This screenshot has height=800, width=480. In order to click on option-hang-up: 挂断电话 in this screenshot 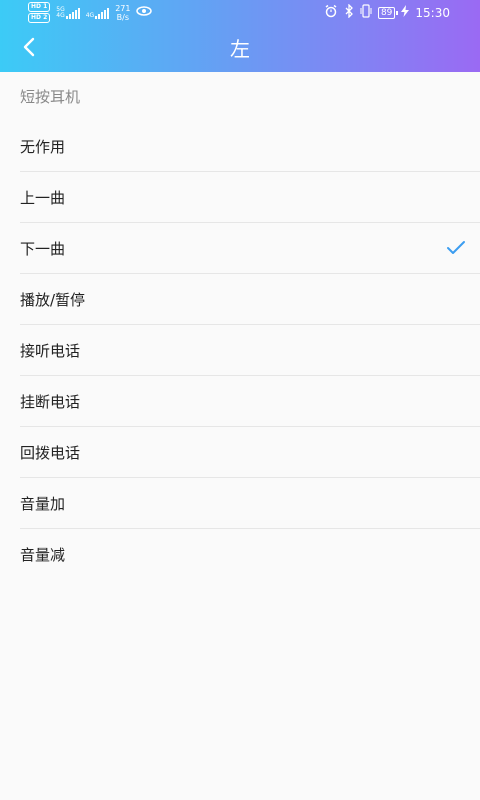, I will do `click(240, 401)`.